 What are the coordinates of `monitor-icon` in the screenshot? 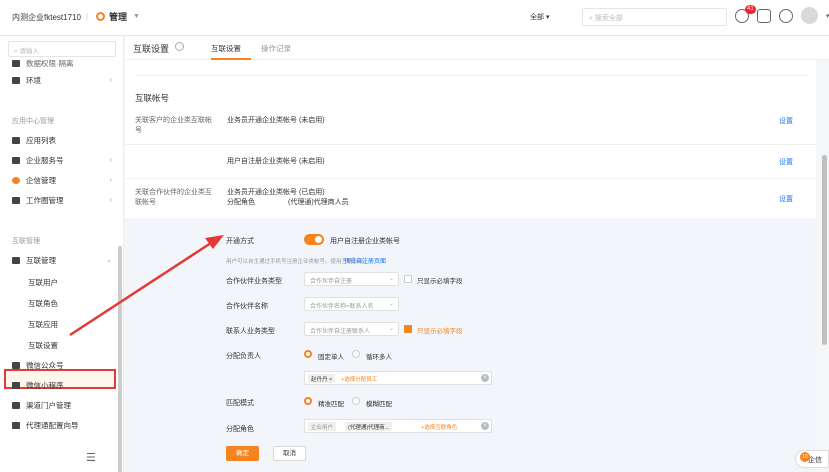 It's located at (16, 160).